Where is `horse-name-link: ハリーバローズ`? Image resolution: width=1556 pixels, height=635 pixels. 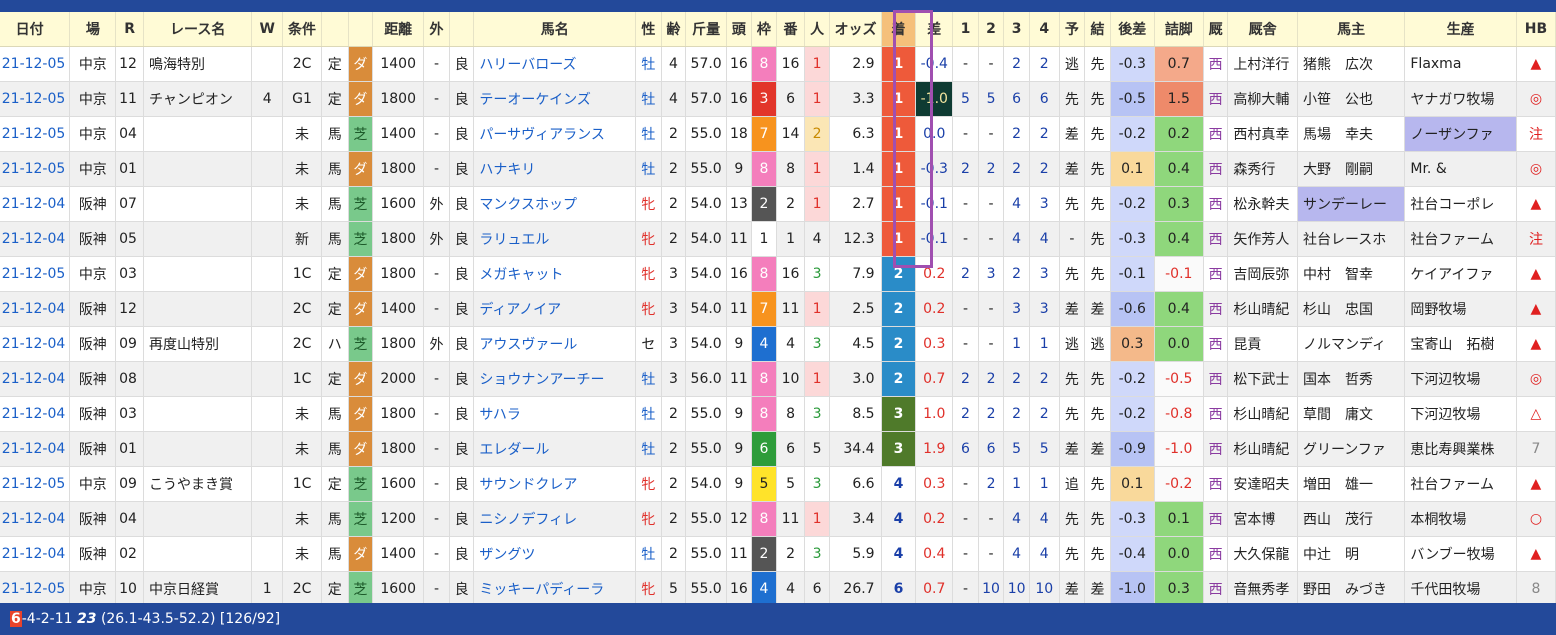
horse-name-link: ハリーバローズ is located at coordinates (555, 64).